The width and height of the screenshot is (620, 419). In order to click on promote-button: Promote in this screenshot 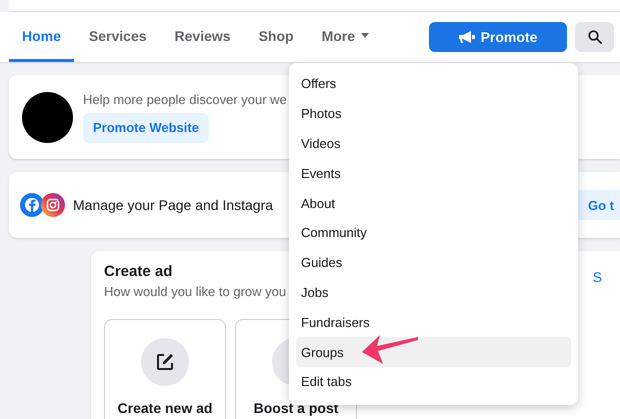, I will do `click(498, 37)`.